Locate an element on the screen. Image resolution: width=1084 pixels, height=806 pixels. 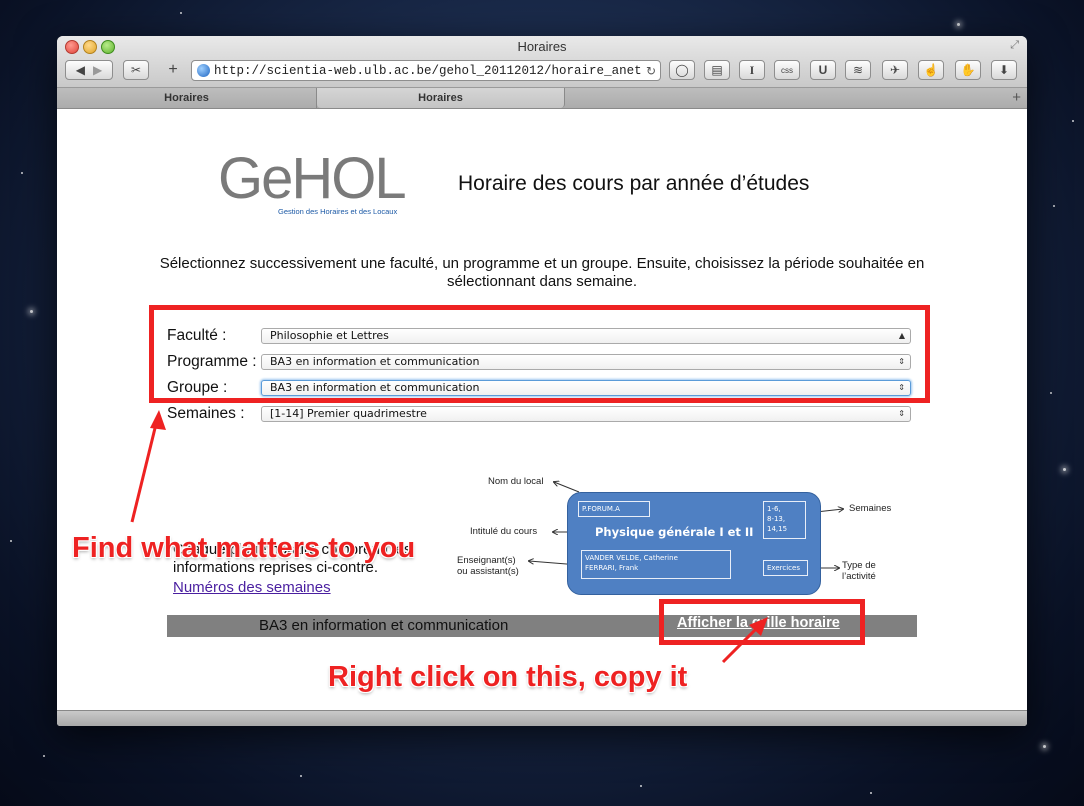
weeks-numbers-link: Numéros des semaines is located at coordinates (252, 587).